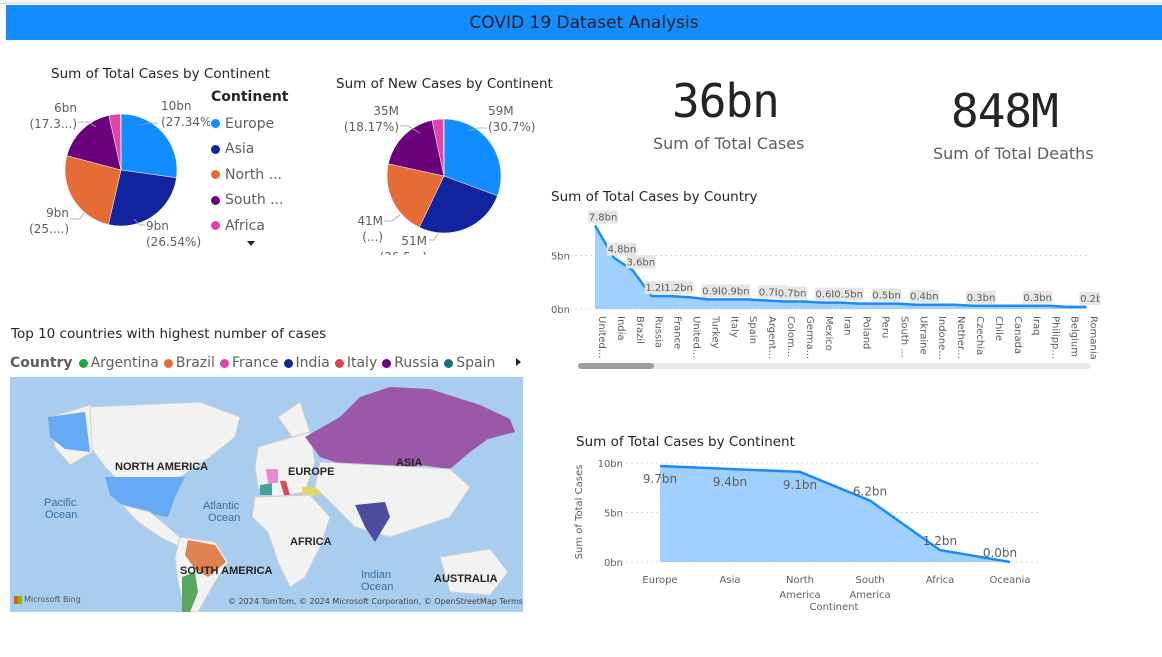  I want to click on continent-chart-title: Sum of Total Cases by Continent, so click(685, 442).